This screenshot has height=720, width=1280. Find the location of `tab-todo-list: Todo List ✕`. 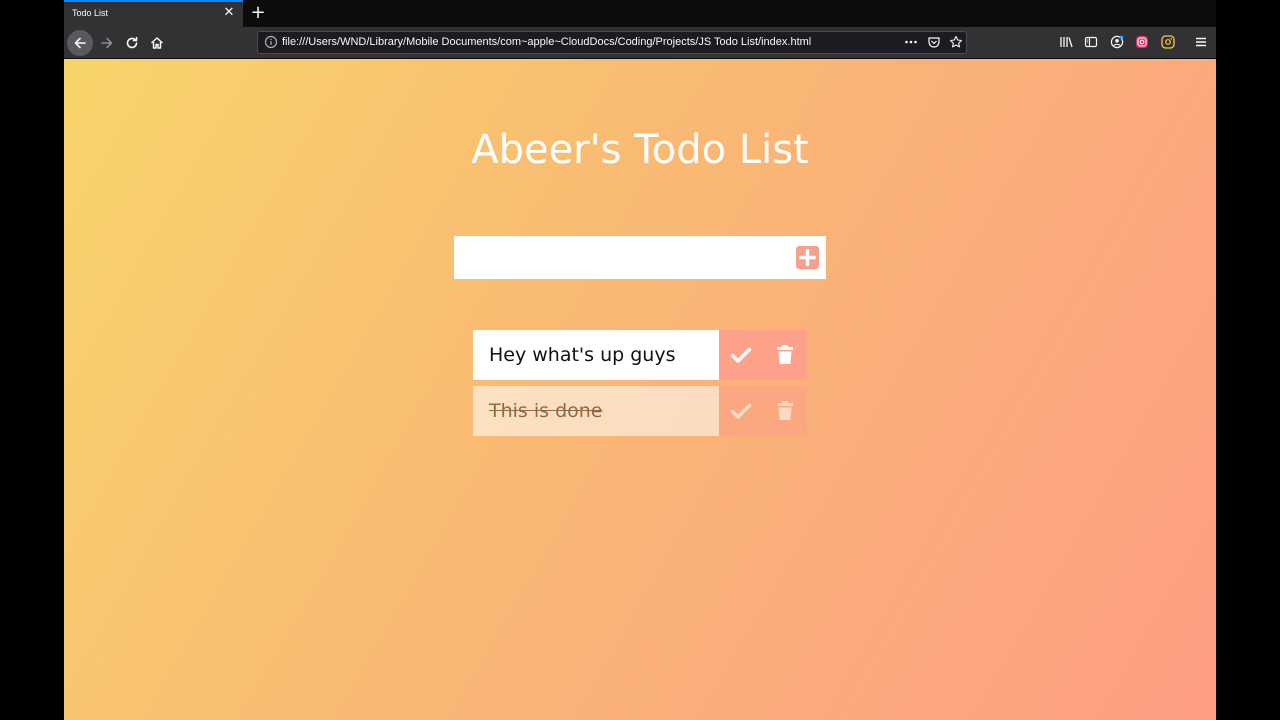

tab-todo-list: Todo List ✕ is located at coordinates (153, 13).